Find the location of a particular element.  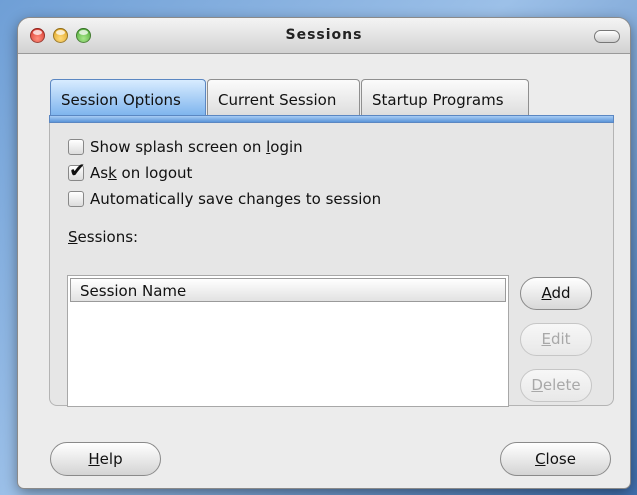

tab-current-session: Current Session is located at coordinates (283, 97).